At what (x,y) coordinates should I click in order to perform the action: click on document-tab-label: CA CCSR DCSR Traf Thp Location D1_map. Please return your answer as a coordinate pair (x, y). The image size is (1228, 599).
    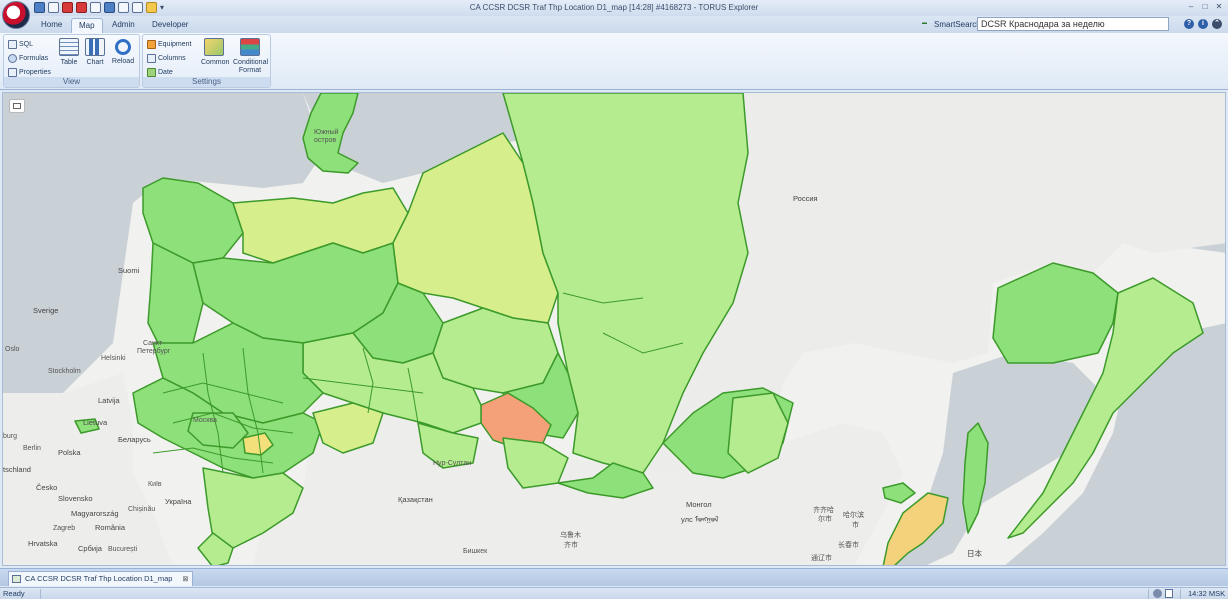
    Looking at the image, I should click on (99, 578).